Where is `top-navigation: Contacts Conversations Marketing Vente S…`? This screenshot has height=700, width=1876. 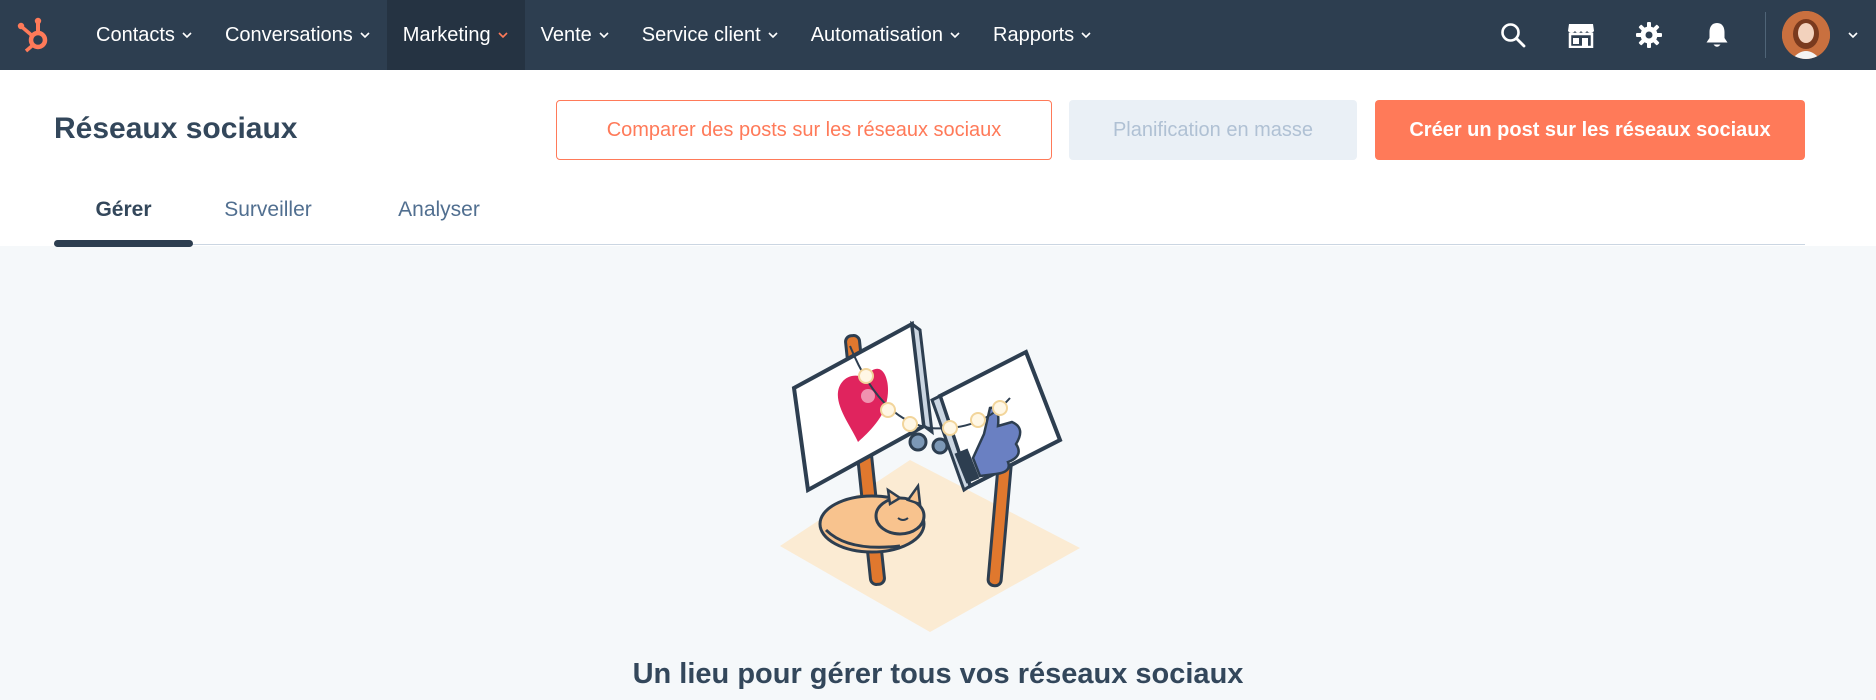
top-navigation: Contacts Conversations Marketing Vente S… is located at coordinates (938, 35).